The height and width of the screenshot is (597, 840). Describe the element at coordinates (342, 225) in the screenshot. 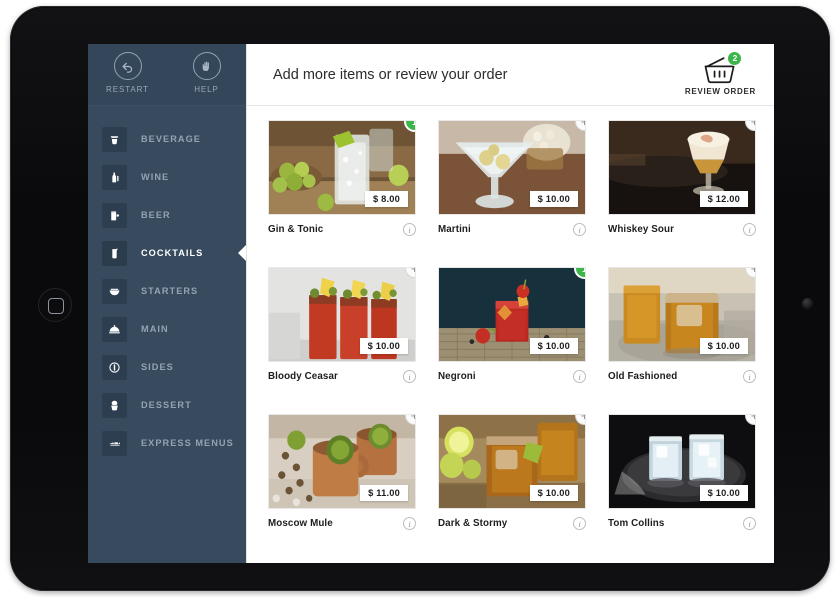

I see `product-footer: Gin & Tonic i` at that location.